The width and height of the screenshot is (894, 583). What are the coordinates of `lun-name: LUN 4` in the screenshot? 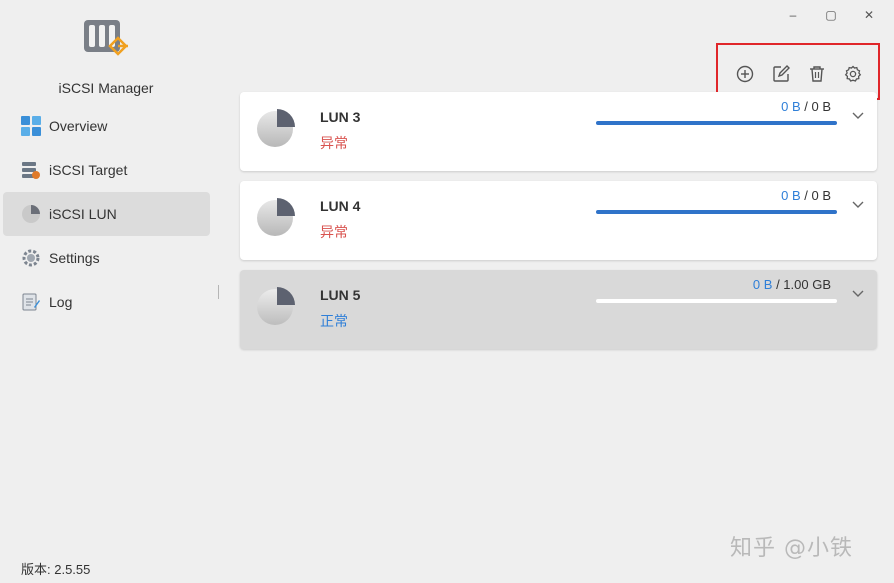 It's located at (340, 206).